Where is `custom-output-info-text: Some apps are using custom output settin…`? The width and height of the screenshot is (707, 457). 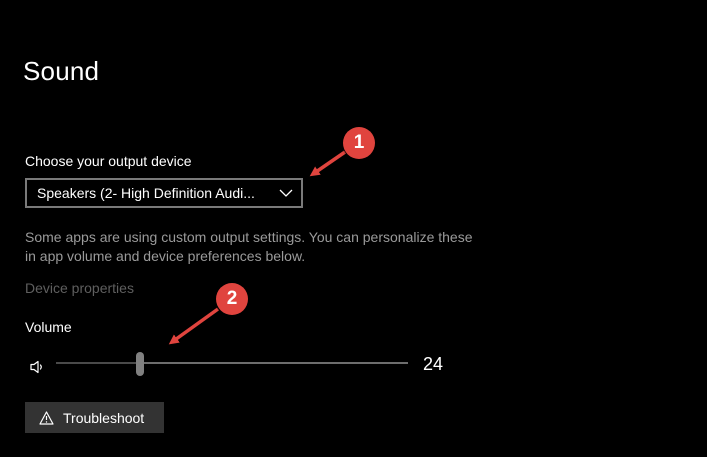 custom-output-info-text: Some apps are using custom output settin… is located at coordinates (249, 246).